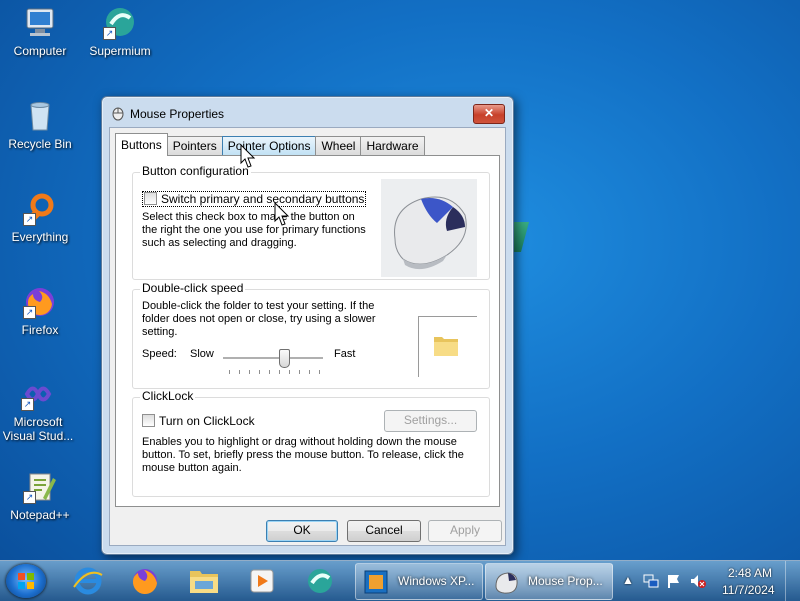 The image size is (800, 601). Describe the element at coordinates (698, 581) in the screenshot. I see `volume-muted-icon` at that location.